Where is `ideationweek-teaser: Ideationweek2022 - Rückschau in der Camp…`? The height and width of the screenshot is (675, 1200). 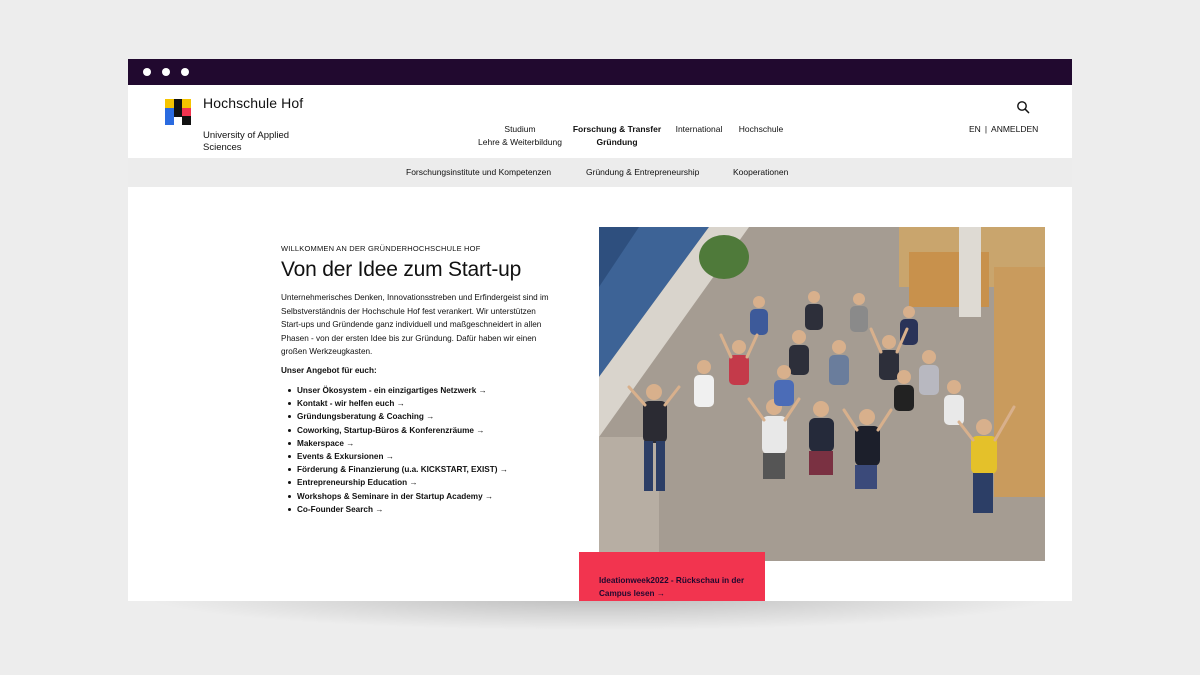
ideationweek-teaser: Ideationweek2022 - Rückschau in der Camp… is located at coordinates (672, 576).